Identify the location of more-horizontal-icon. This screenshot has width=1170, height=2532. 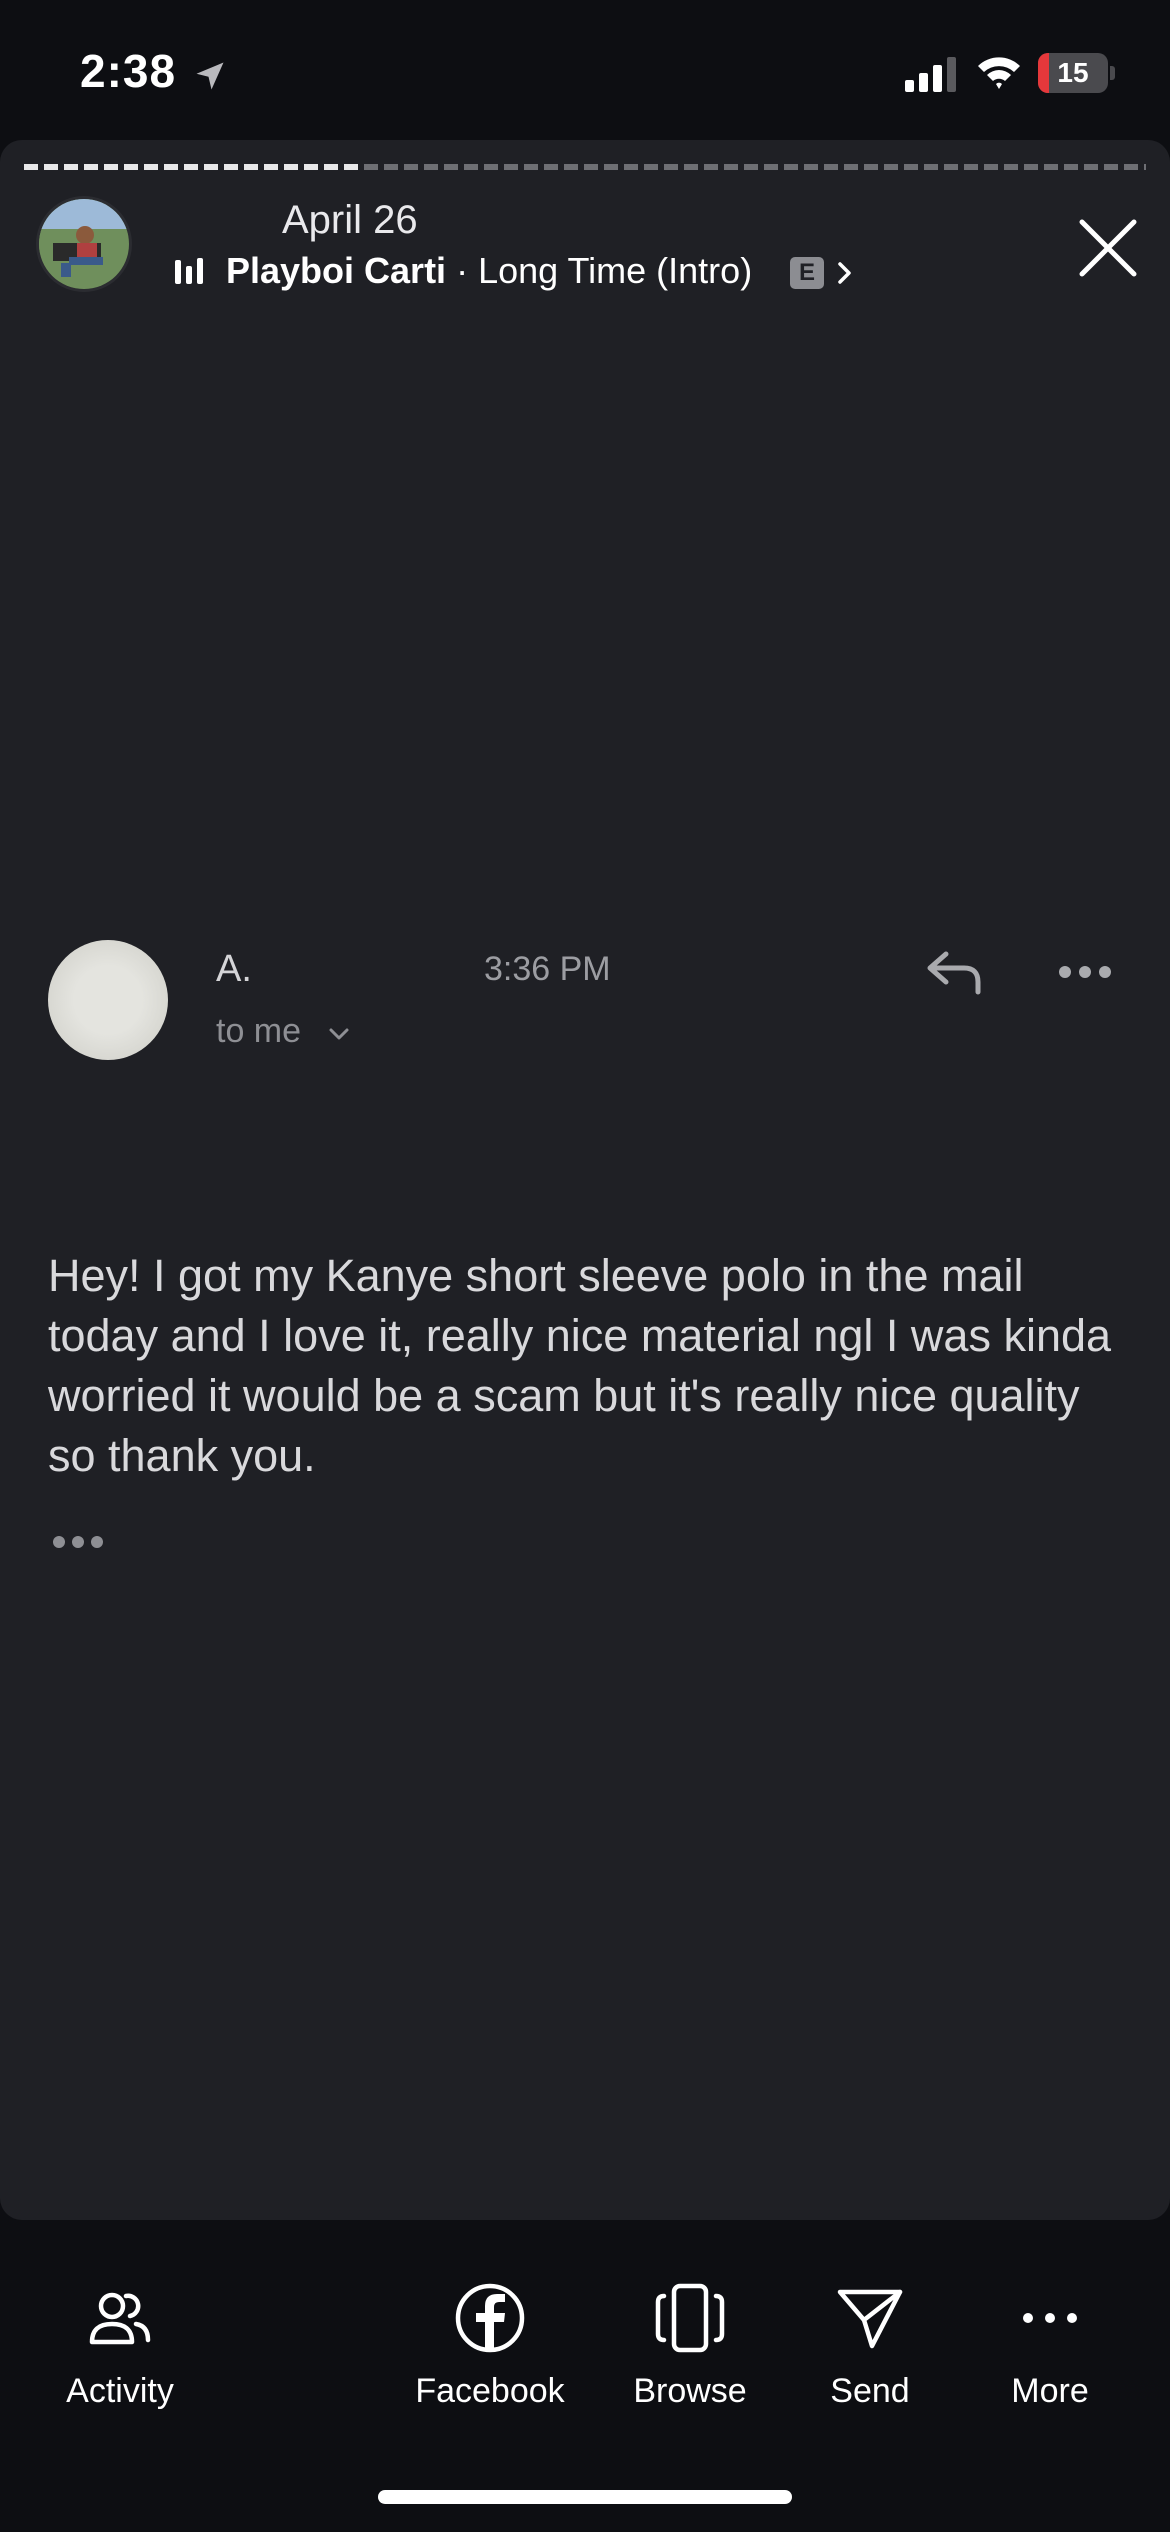
(1085, 972).